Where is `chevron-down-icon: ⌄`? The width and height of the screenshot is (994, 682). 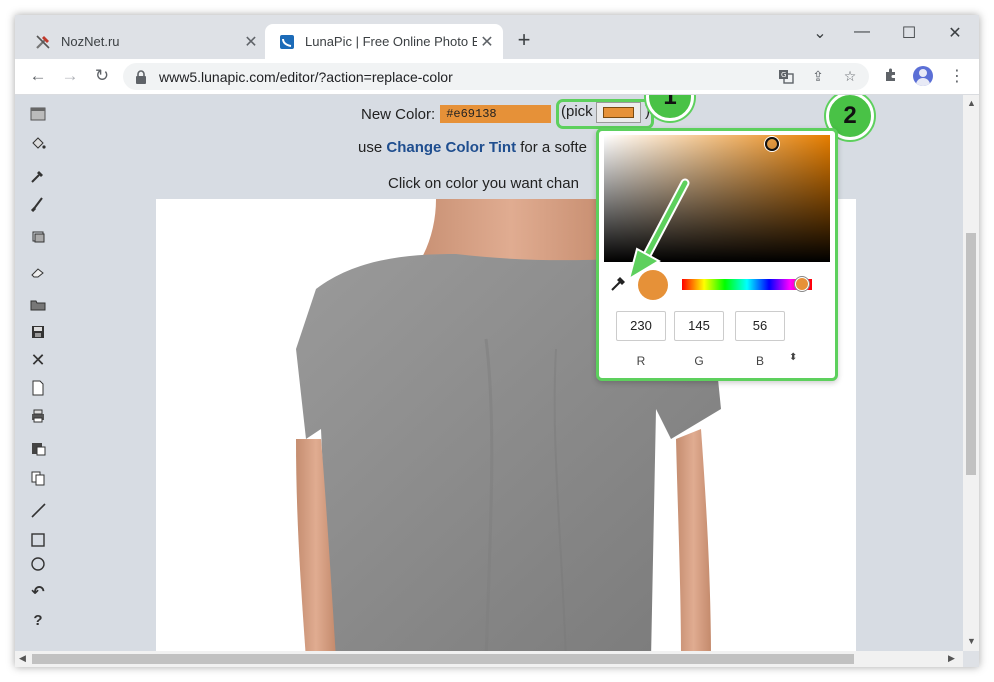
chevron-down-icon: ⌄ is located at coordinates (820, 33).